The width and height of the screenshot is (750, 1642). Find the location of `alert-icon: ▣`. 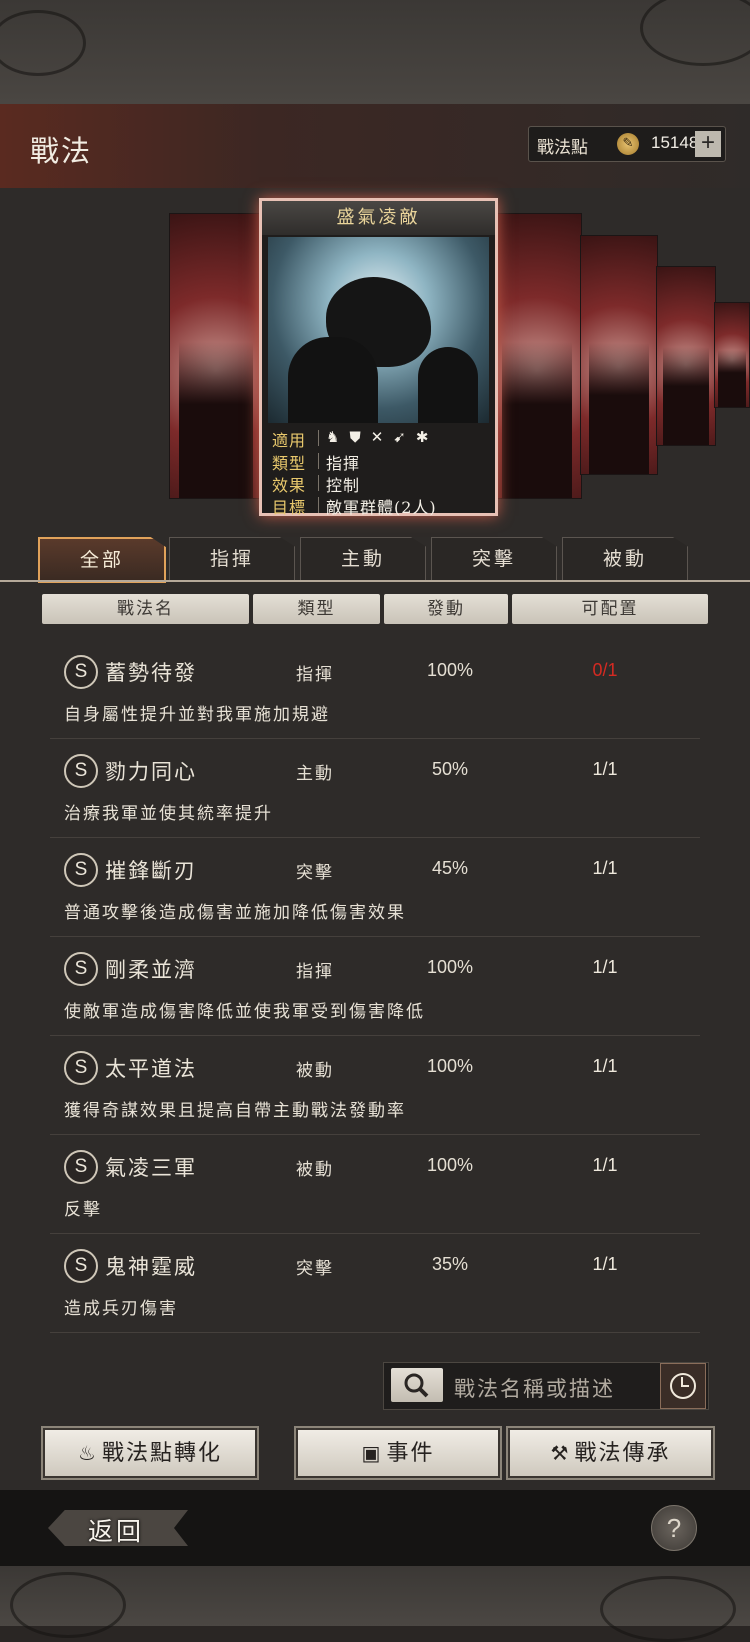

alert-icon: ▣ is located at coordinates (372, 1453).